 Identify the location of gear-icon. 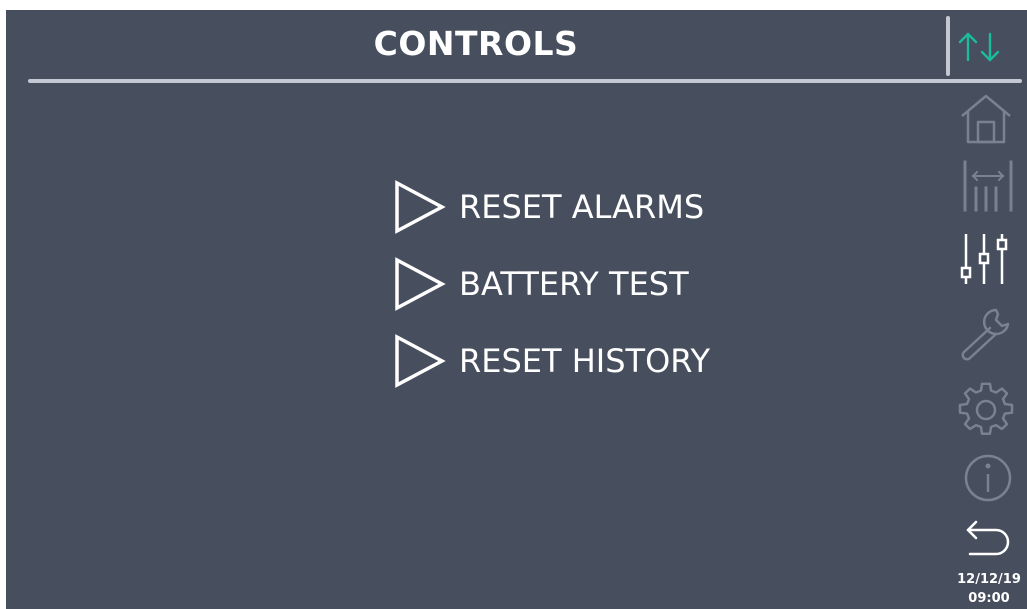
(986, 410).